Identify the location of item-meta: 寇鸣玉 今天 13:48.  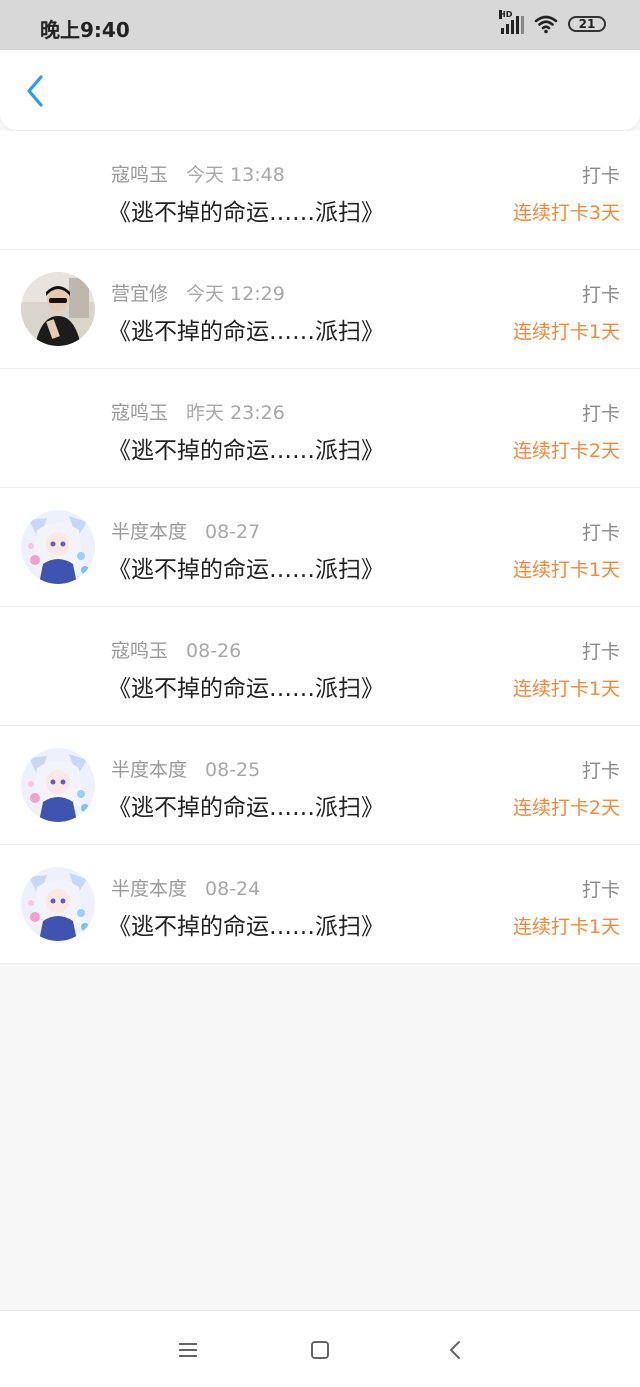
(198, 173).